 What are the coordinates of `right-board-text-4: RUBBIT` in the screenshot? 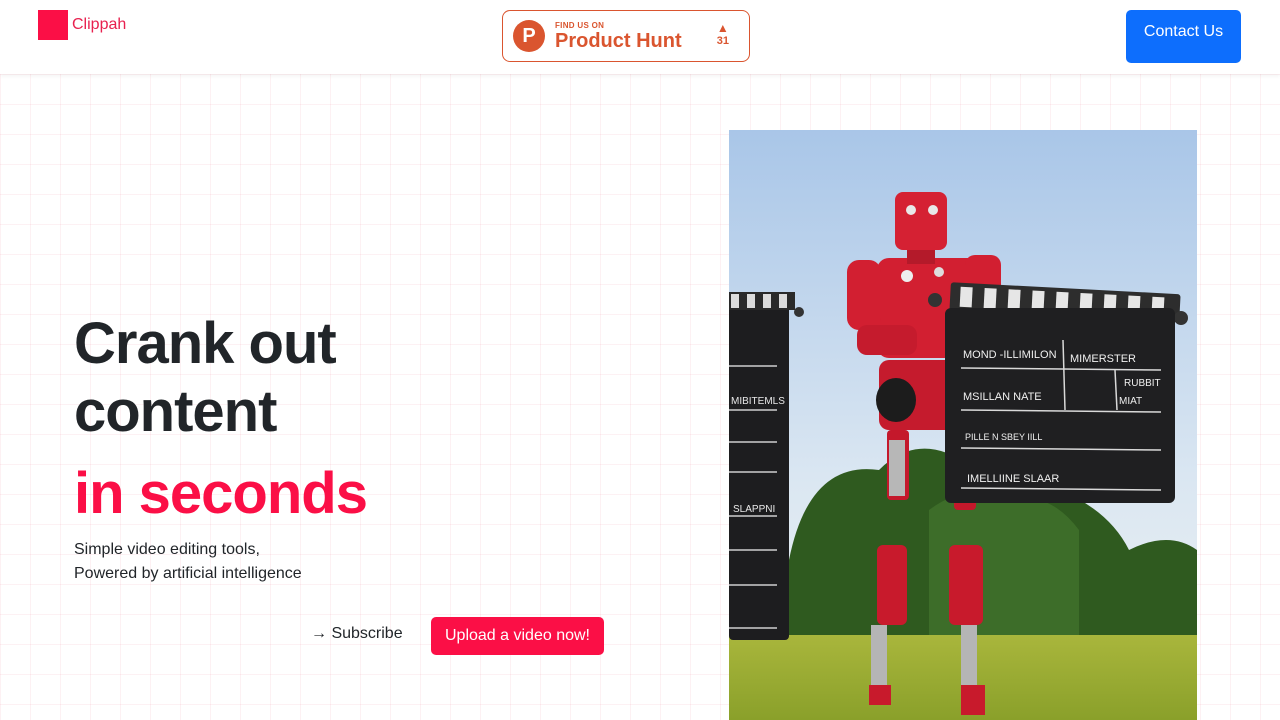 It's located at (1142, 383).